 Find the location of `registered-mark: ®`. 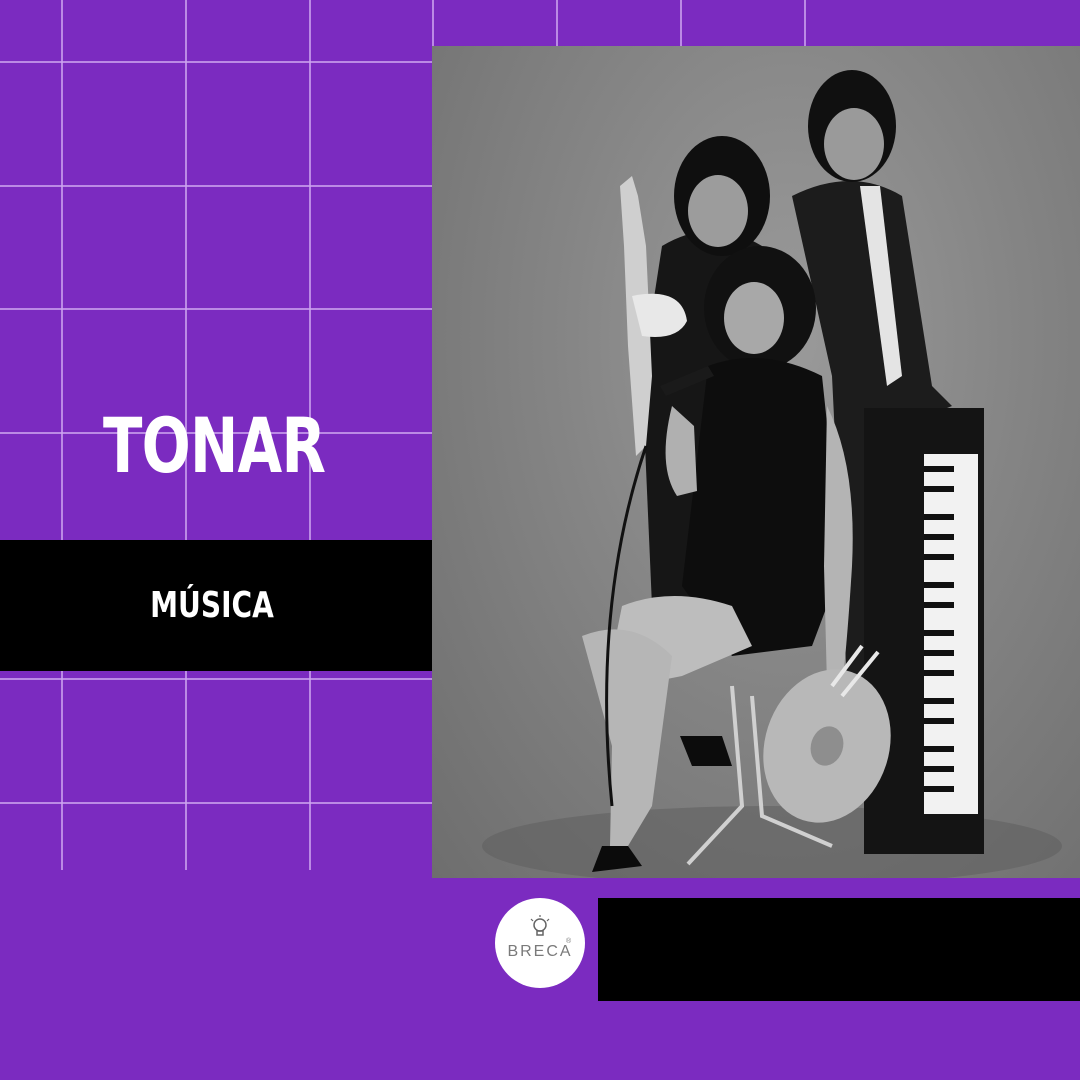

registered-mark: ® is located at coordinates (569, 941).